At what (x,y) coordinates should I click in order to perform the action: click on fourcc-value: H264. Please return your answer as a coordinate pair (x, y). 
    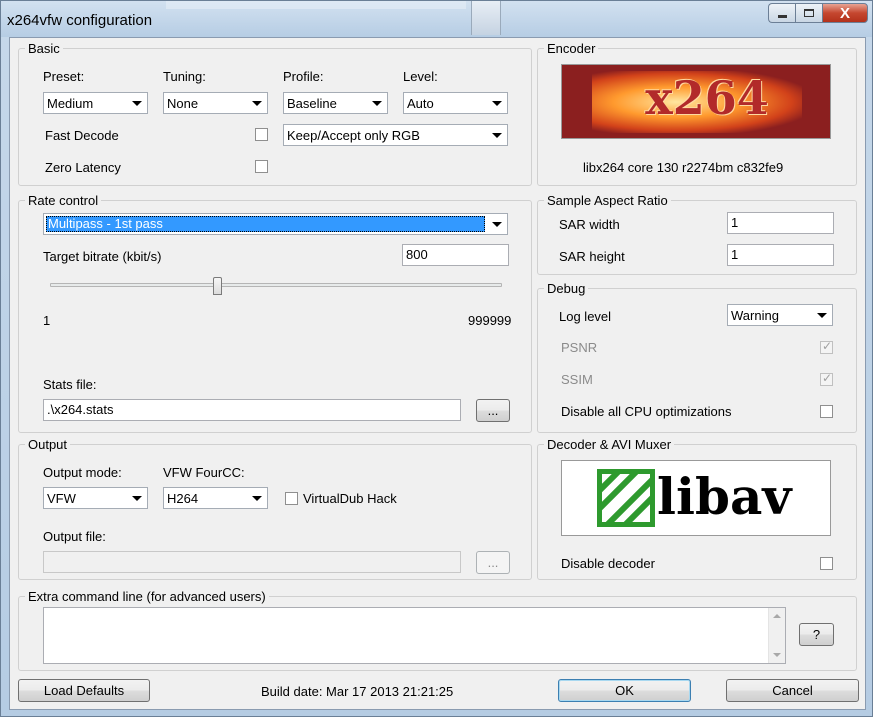
    Looking at the image, I should click on (183, 498).